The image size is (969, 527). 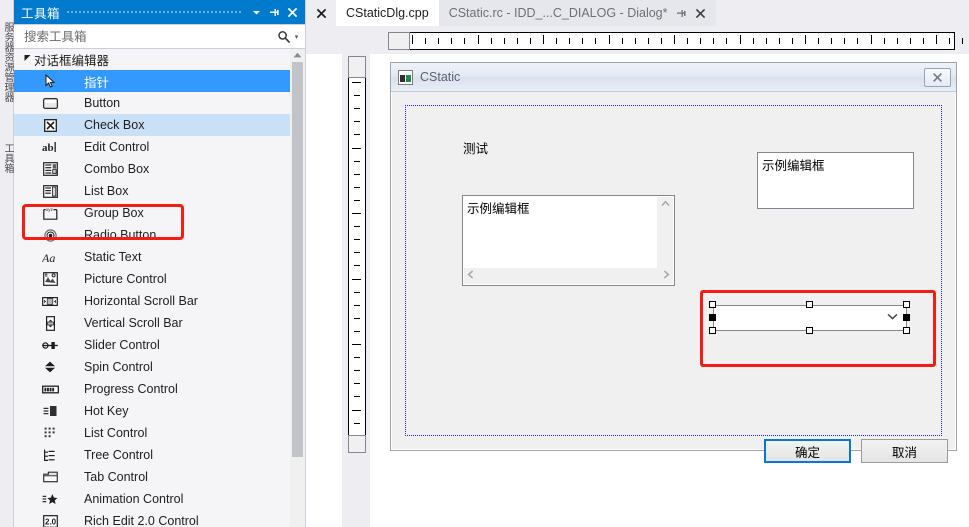 What do you see at coordinates (133, 323) in the screenshot?
I see `toolbox-item-label: Vertical Scroll Bar` at bounding box center [133, 323].